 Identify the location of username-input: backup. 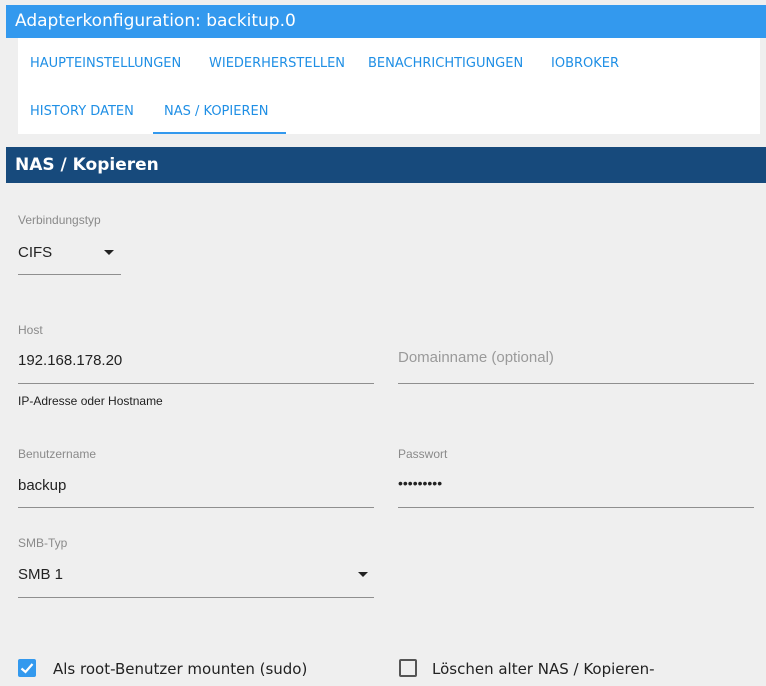
(196, 488).